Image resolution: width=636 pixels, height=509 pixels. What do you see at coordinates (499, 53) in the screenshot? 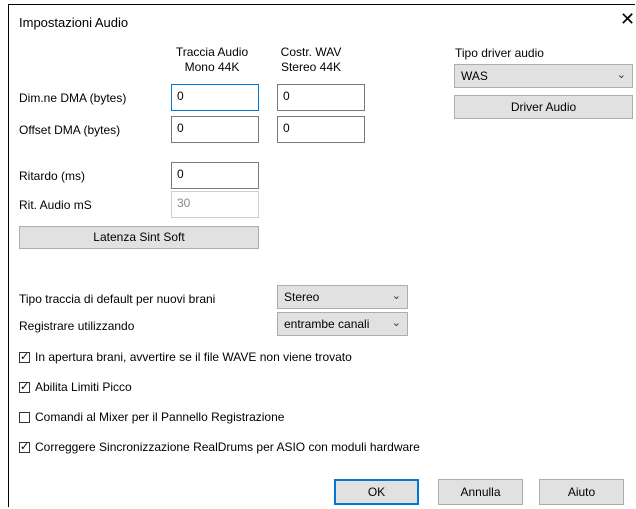
I see `driver-type-label: Tipo driver audio` at bounding box center [499, 53].